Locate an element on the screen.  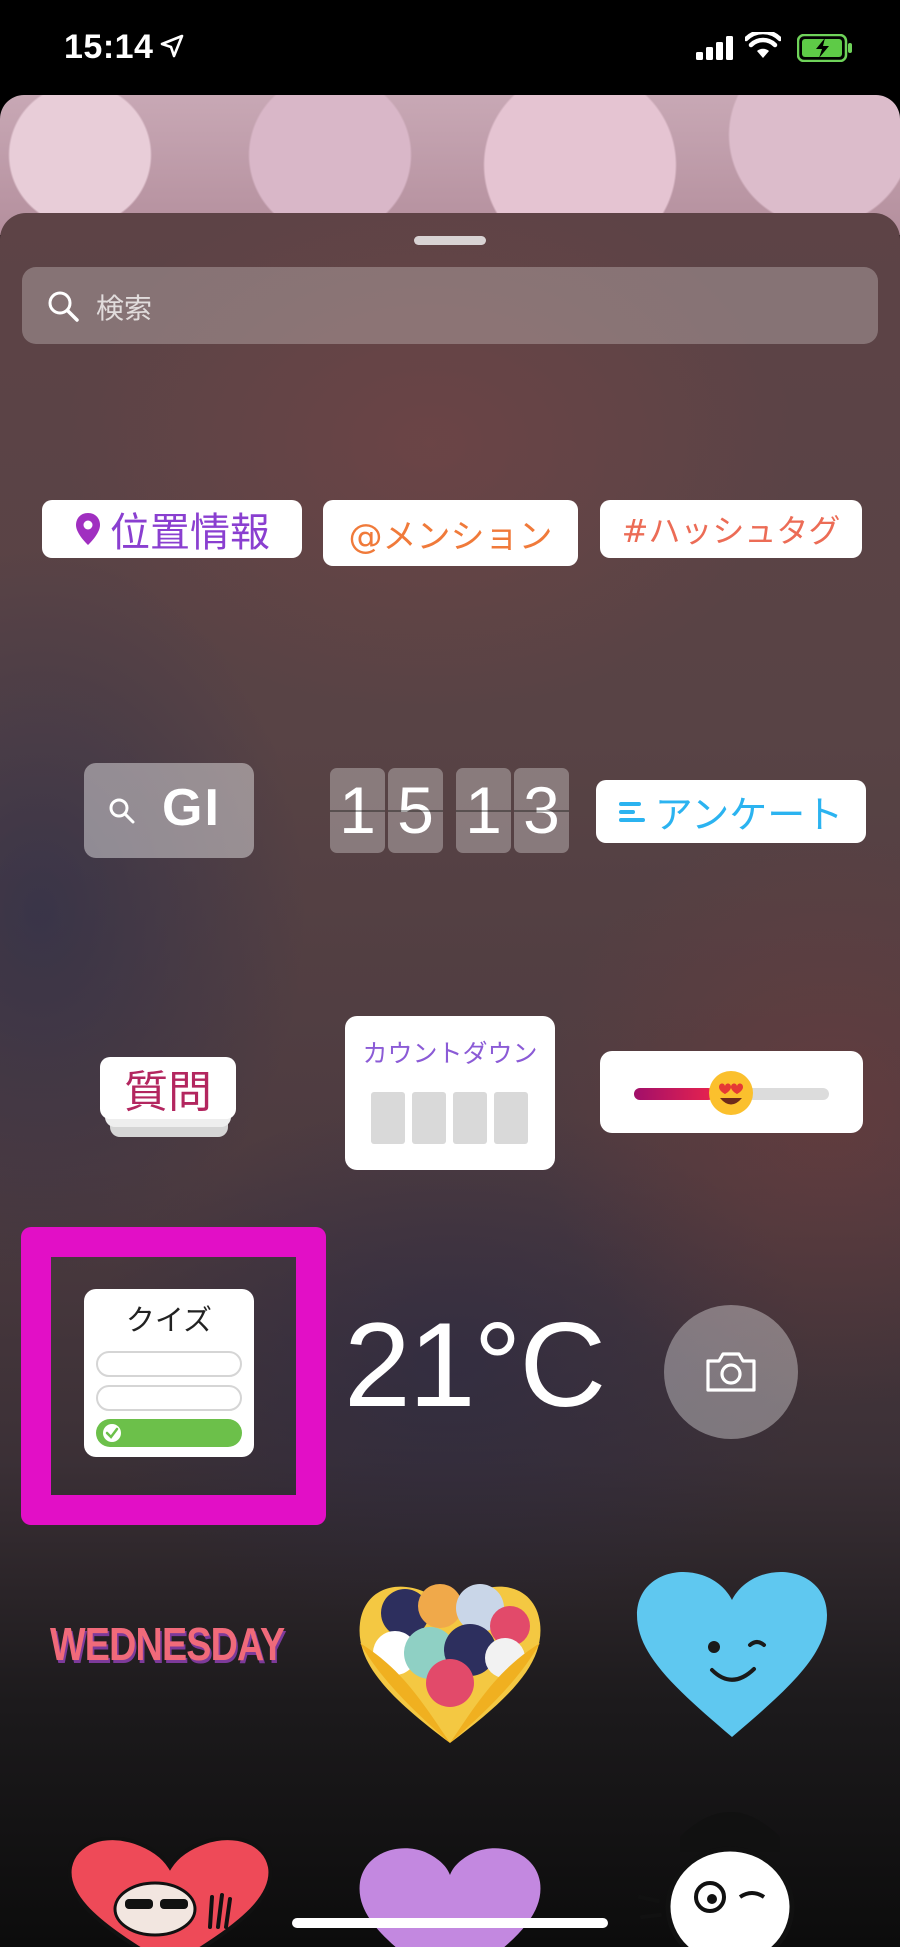
weekday-sticker: WEDNESDAY is located at coordinates (167, 1644).